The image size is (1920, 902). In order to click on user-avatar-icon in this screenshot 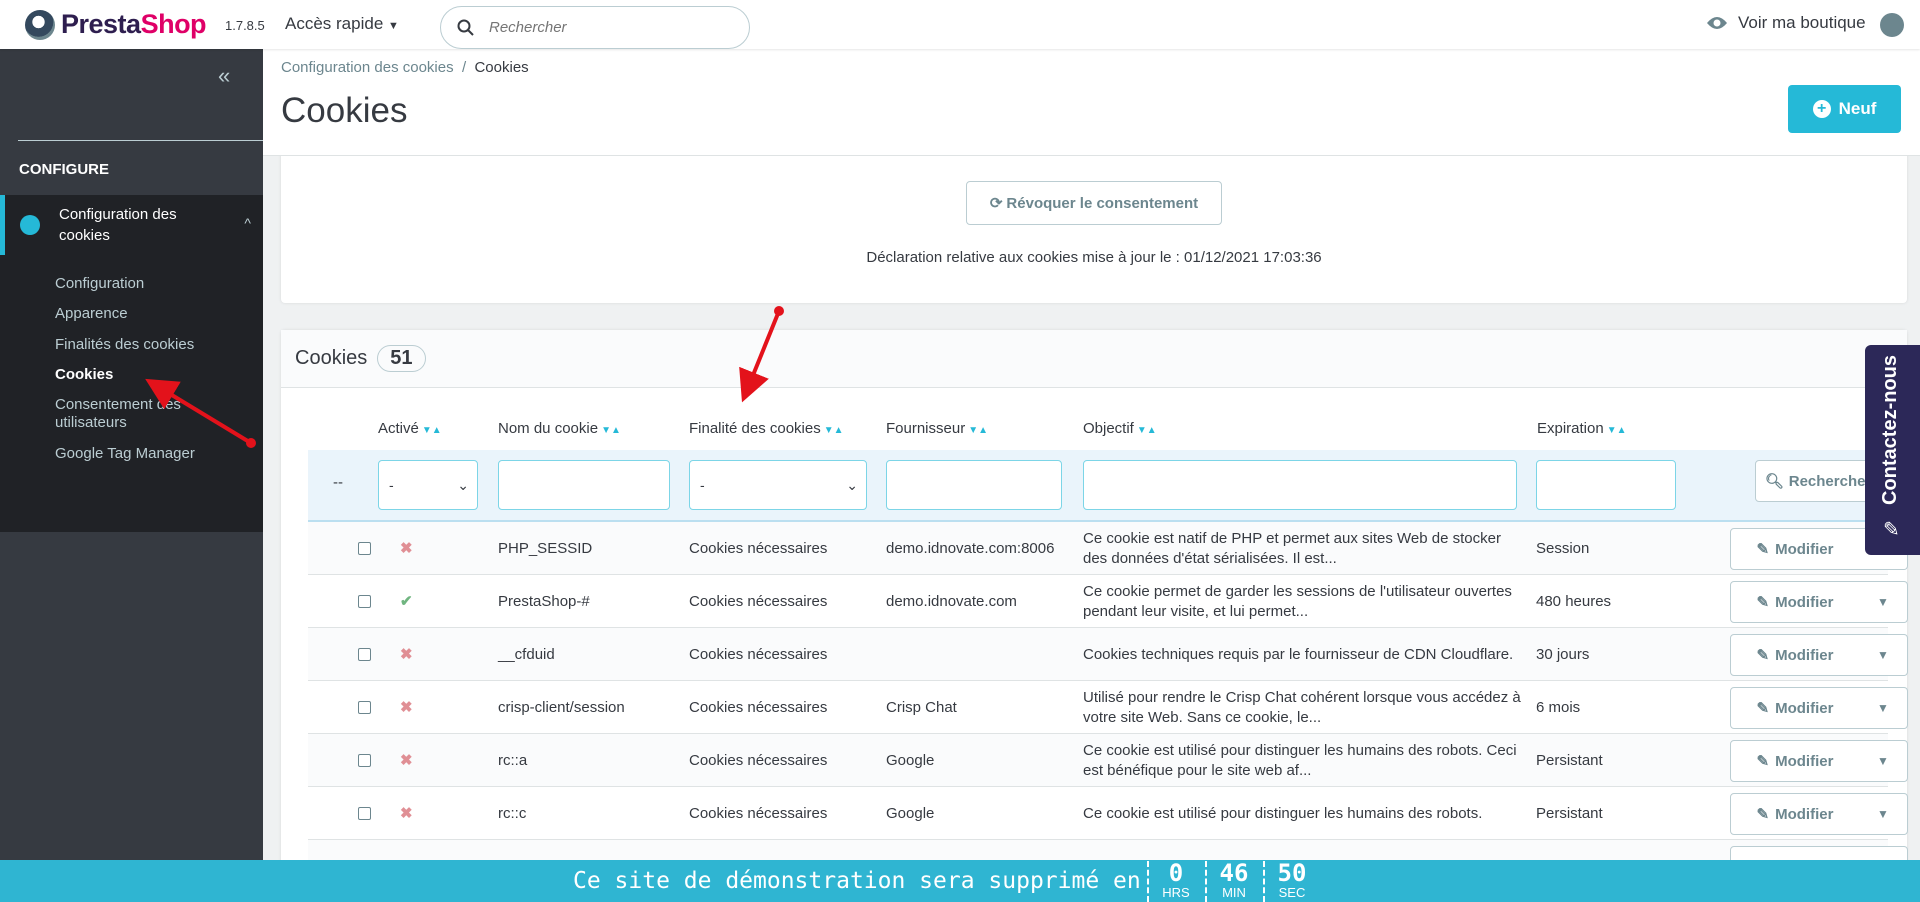, I will do `click(1892, 25)`.